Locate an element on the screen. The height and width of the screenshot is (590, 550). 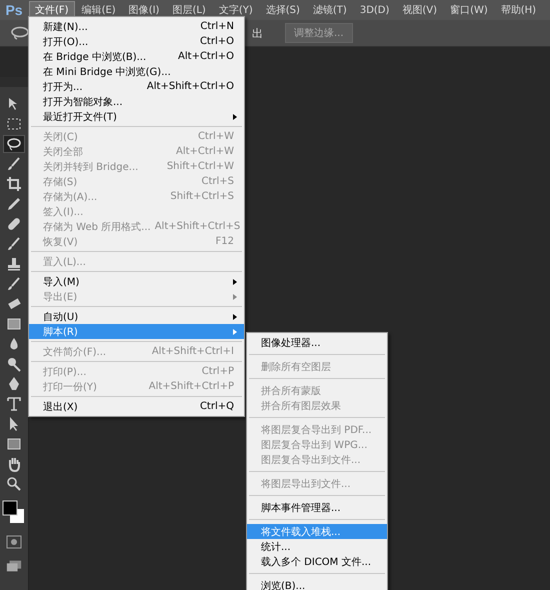
menu-item: 打开为... Alt+Shift+Ctrl+O is located at coordinates (136, 86).